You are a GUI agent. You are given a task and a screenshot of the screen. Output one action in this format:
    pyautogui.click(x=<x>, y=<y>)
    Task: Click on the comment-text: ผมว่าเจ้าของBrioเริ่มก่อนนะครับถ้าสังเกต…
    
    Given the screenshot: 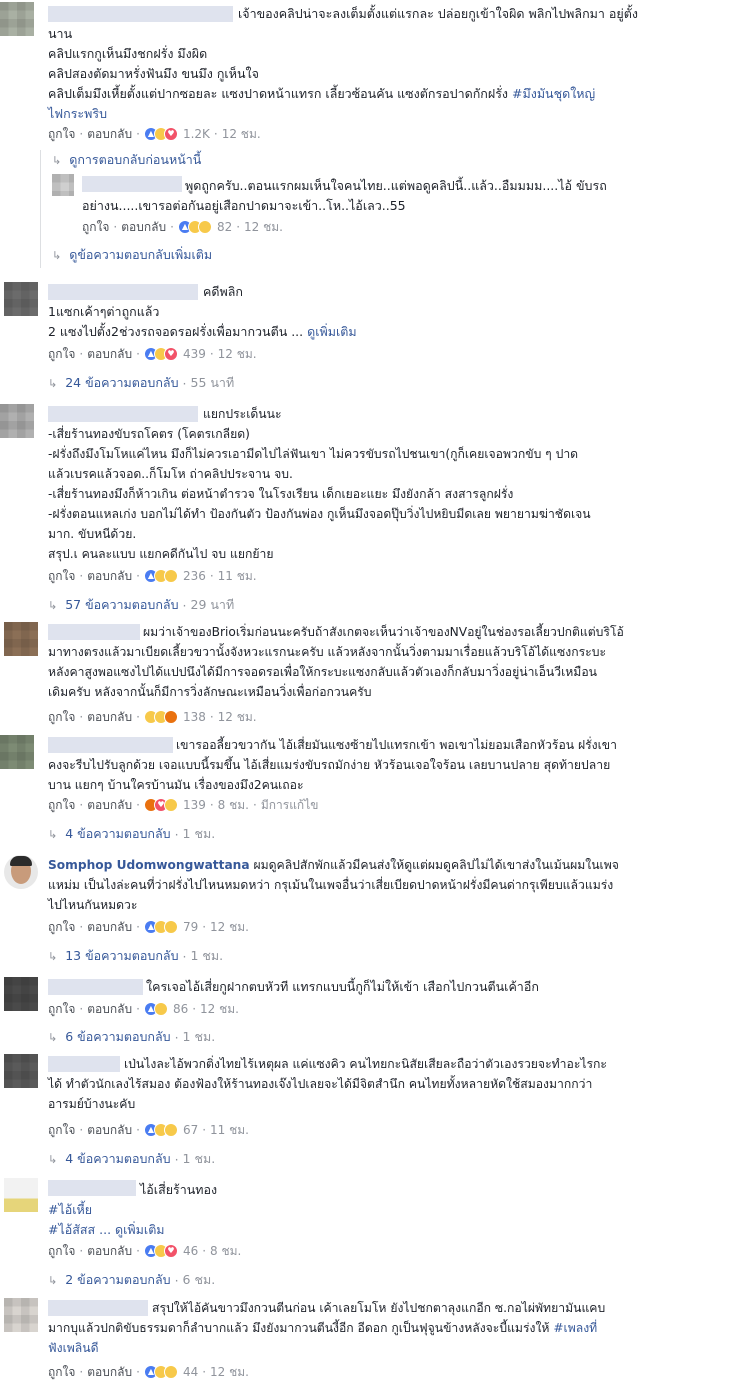 What is the action you would take?
    pyautogui.click(x=336, y=662)
    